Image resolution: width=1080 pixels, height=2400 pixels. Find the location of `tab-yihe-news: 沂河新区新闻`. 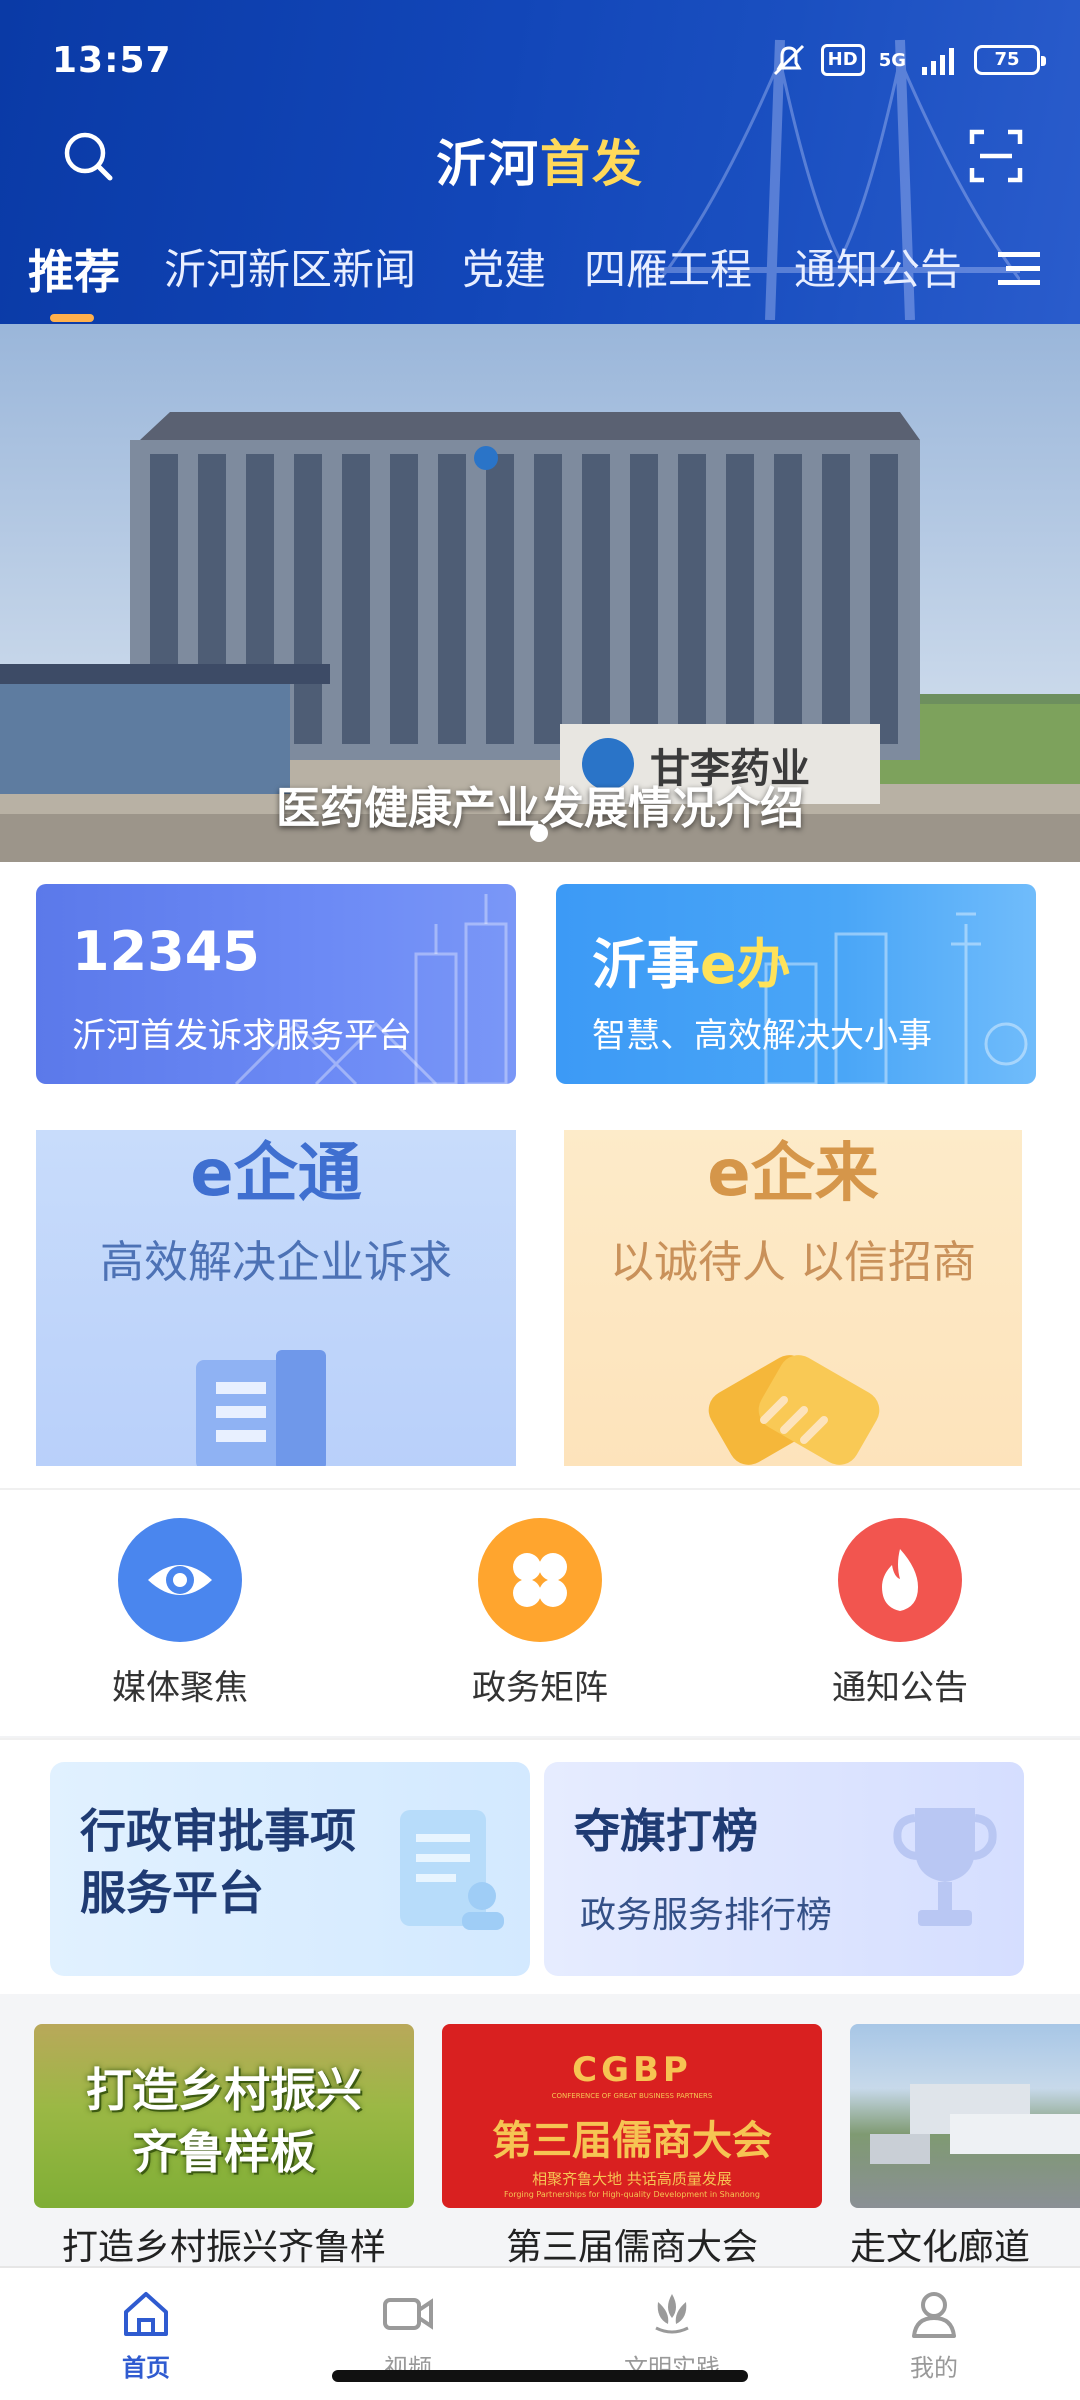

tab-yihe-news: 沂河新区新闻 is located at coordinates (290, 266).